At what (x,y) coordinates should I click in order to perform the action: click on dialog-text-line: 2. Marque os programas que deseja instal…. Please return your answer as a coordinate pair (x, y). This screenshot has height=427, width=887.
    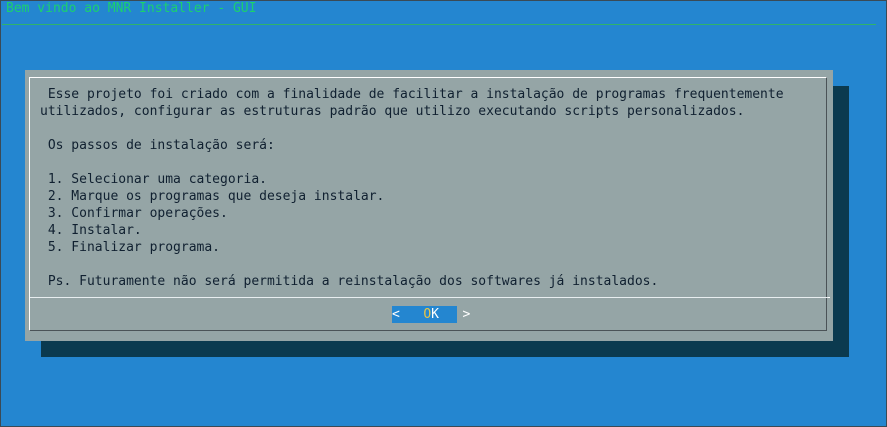
    Looking at the image, I should click on (212, 196).